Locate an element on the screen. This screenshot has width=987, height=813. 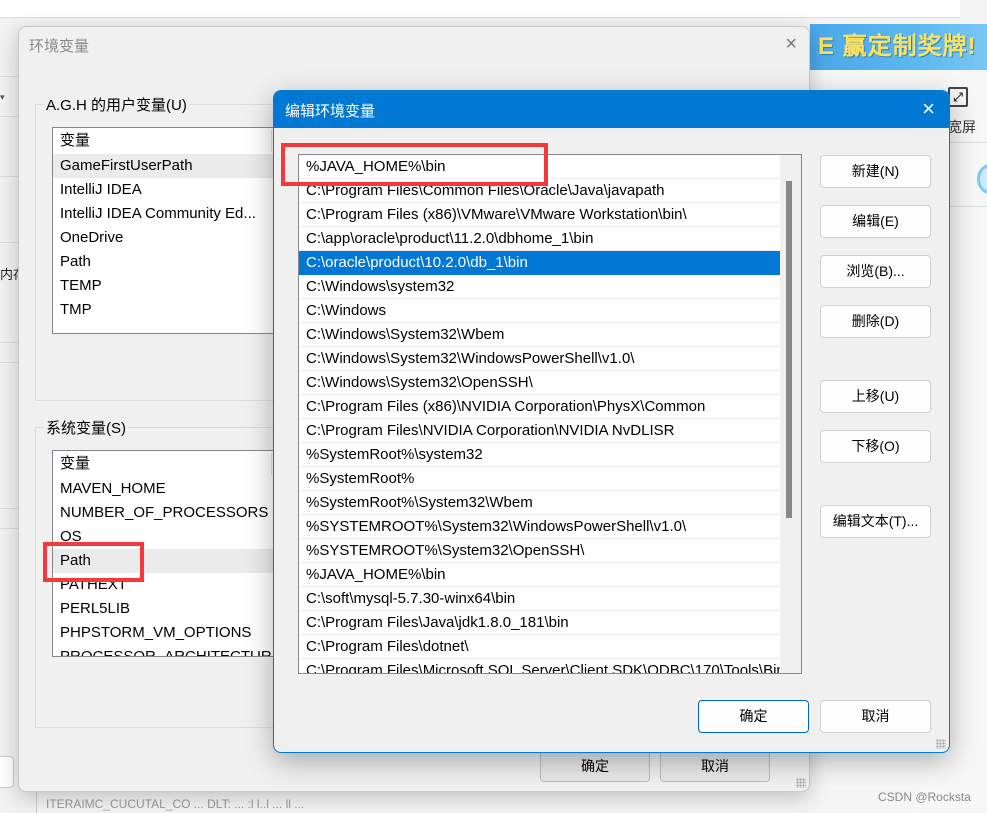
edit-button: 编辑(E) is located at coordinates (875, 221).